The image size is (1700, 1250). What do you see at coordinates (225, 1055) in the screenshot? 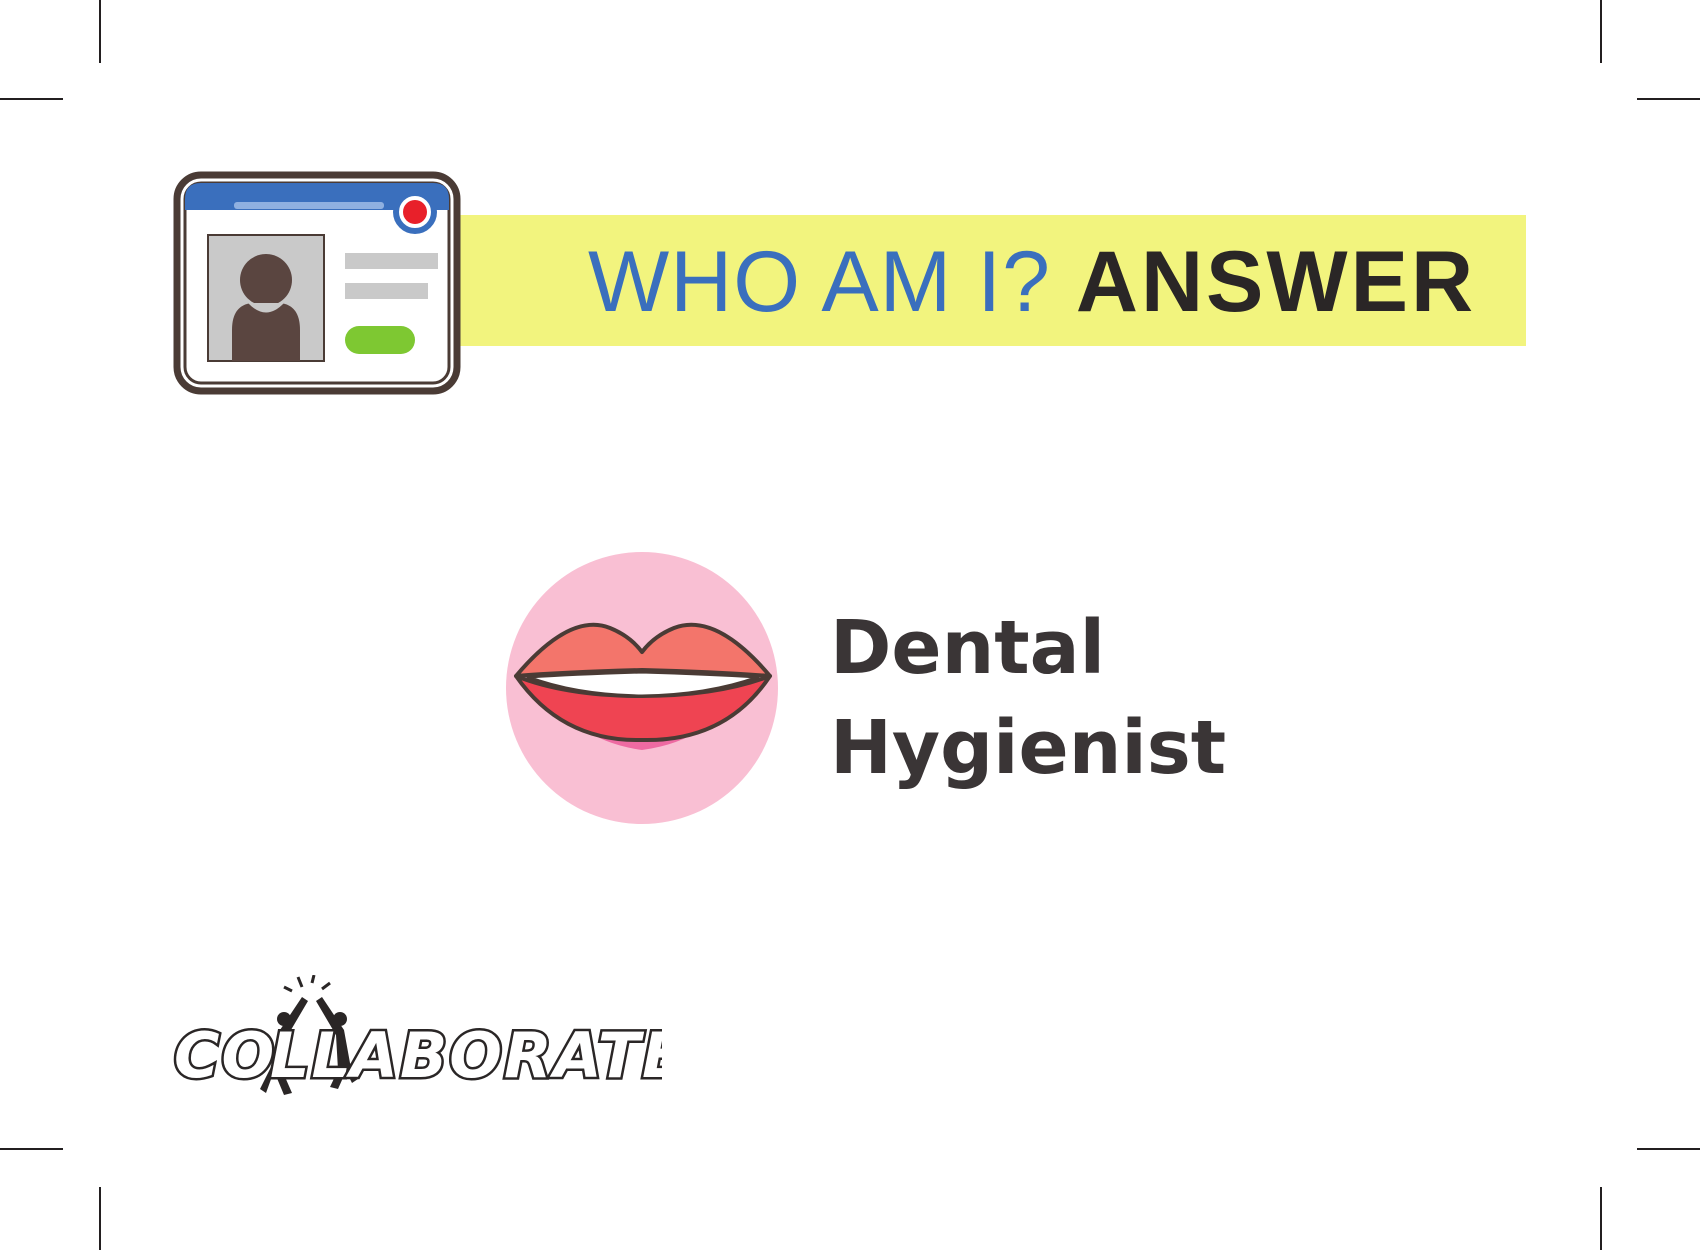
I see `svg-text: CO` at bounding box center [225, 1055].